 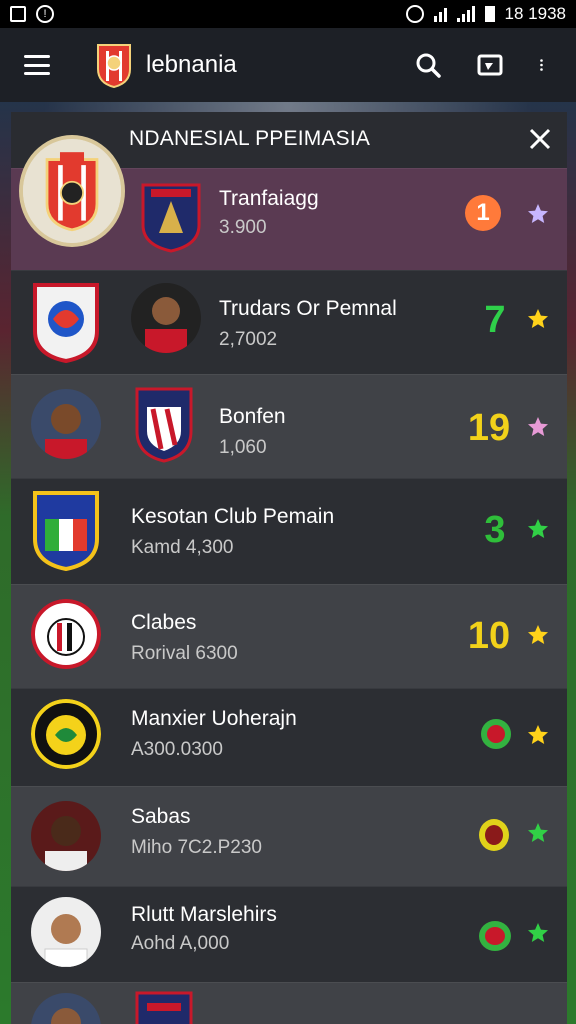 What do you see at coordinates (191, 64) in the screenshot?
I see `app-title: lebnania` at bounding box center [191, 64].